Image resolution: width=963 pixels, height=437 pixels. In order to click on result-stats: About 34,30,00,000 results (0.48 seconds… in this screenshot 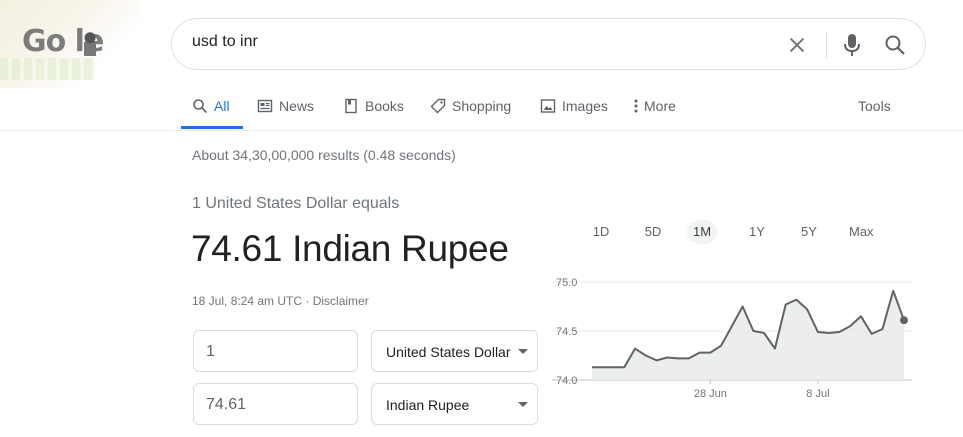, I will do `click(324, 155)`.